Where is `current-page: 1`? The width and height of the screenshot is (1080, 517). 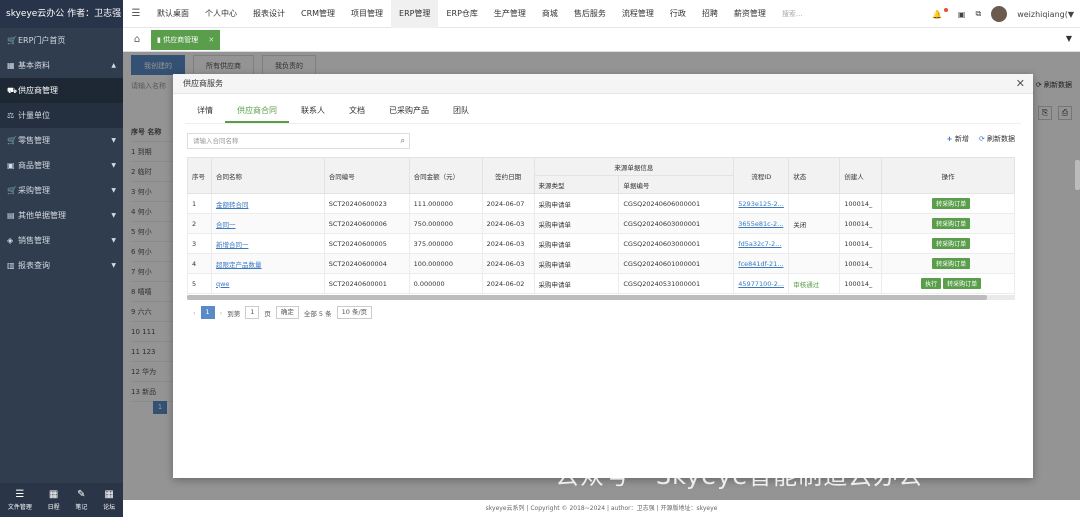 current-page: 1 is located at coordinates (207, 312).